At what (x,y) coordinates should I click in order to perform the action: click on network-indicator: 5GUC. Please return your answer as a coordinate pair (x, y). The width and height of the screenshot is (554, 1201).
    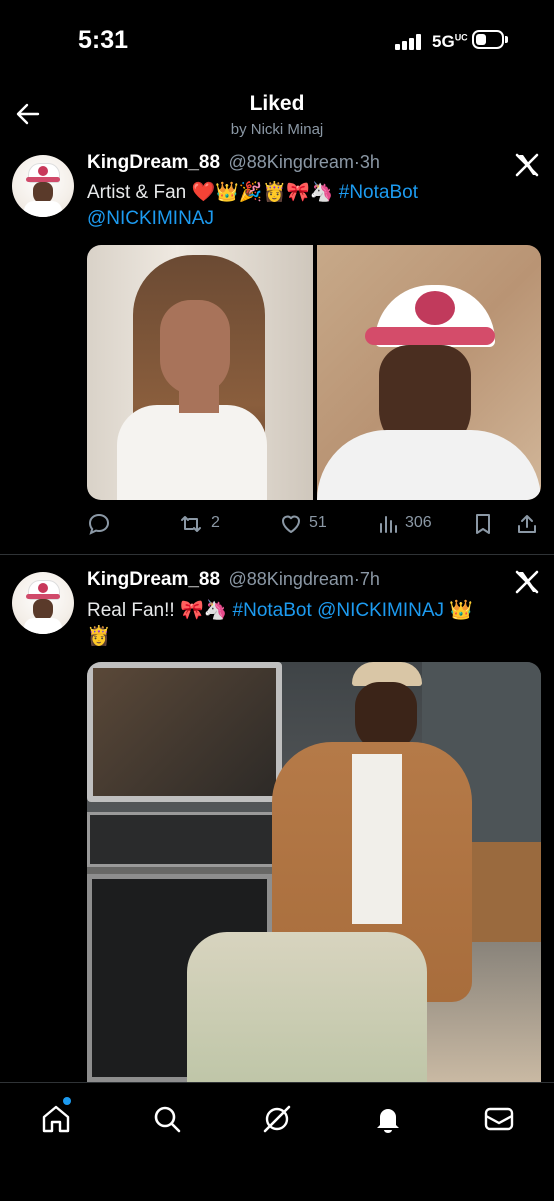
    Looking at the image, I should click on (450, 41).